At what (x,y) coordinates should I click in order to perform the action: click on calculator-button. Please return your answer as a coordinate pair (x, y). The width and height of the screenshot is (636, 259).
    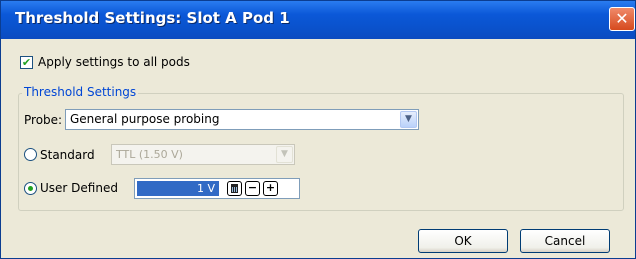
    Looking at the image, I should click on (234, 188).